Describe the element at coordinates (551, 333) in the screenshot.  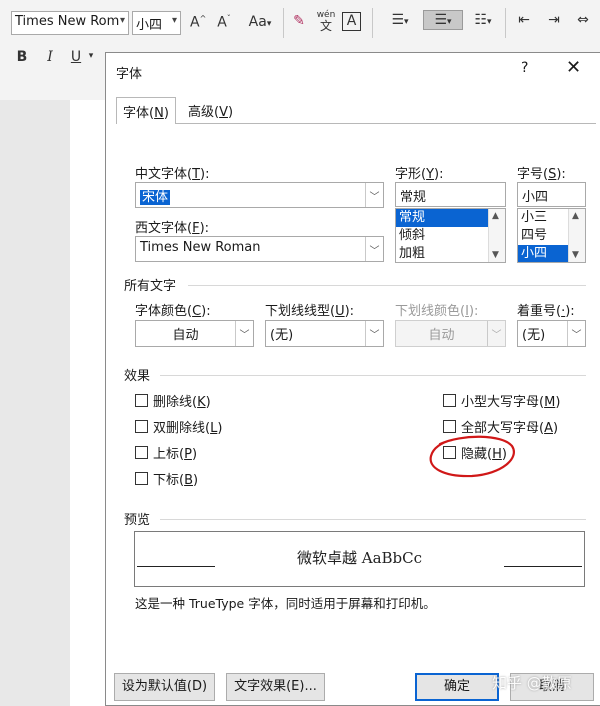
I see `emphasis-mark-combo: (无) ﹀` at that location.